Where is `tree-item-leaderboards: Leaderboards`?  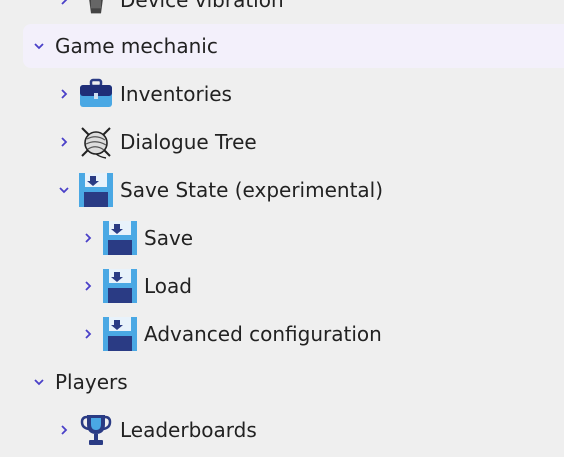
tree-item-leaderboards: Leaderboards is located at coordinates (156, 430).